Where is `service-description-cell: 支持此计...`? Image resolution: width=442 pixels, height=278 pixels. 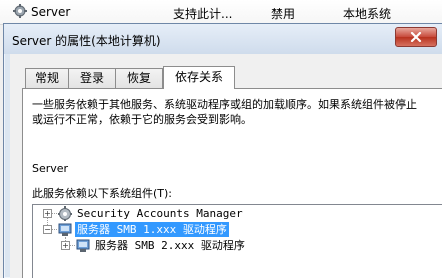
service-description-cell: 支持此计... is located at coordinates (203, 14).